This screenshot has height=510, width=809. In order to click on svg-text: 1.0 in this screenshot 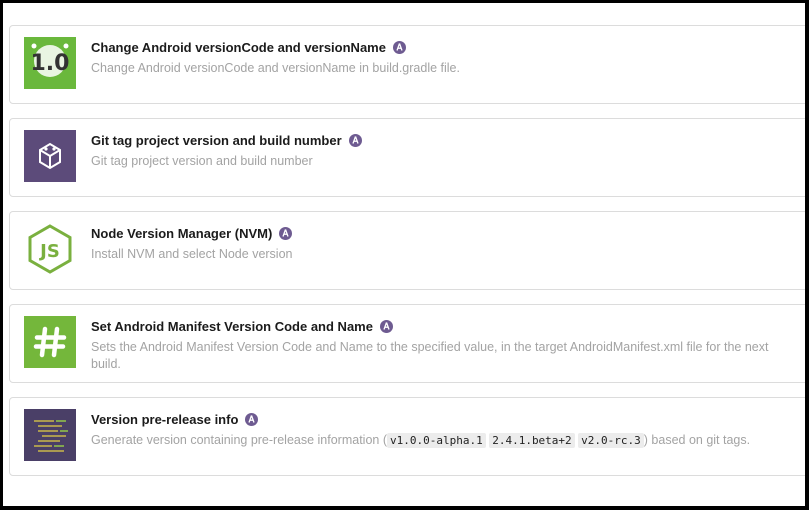, I will do `click(50, 63)`.